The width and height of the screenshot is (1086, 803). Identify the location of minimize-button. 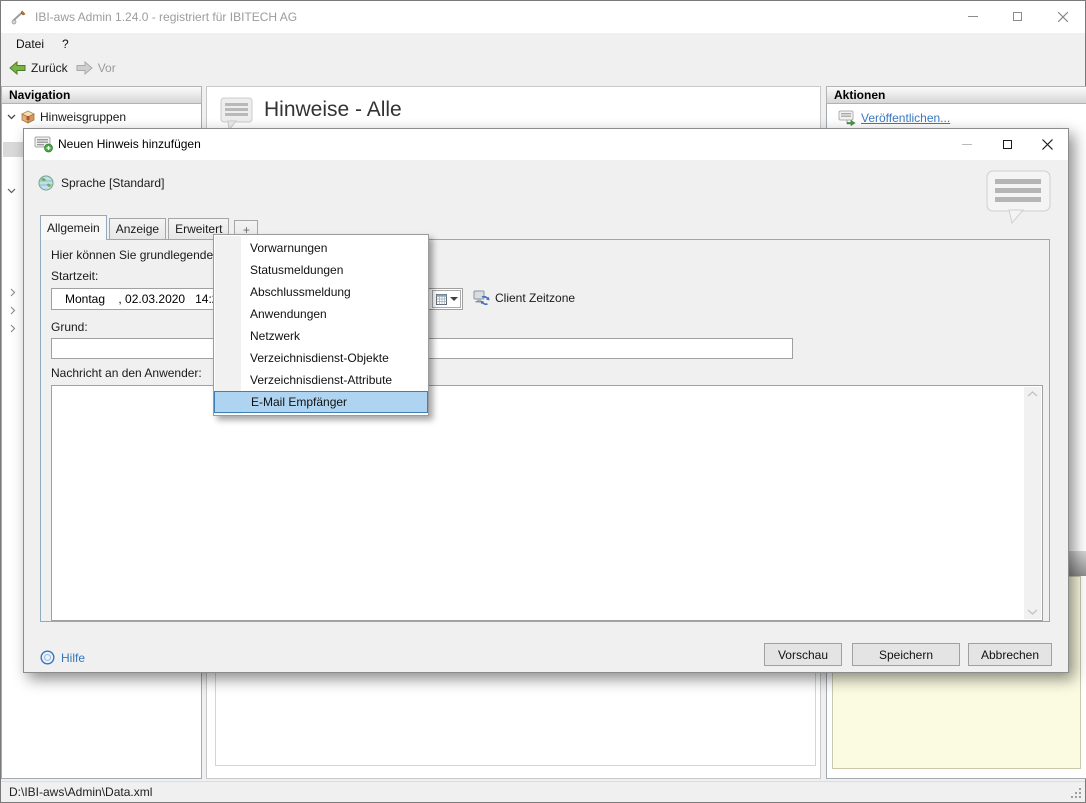
(972, 16).